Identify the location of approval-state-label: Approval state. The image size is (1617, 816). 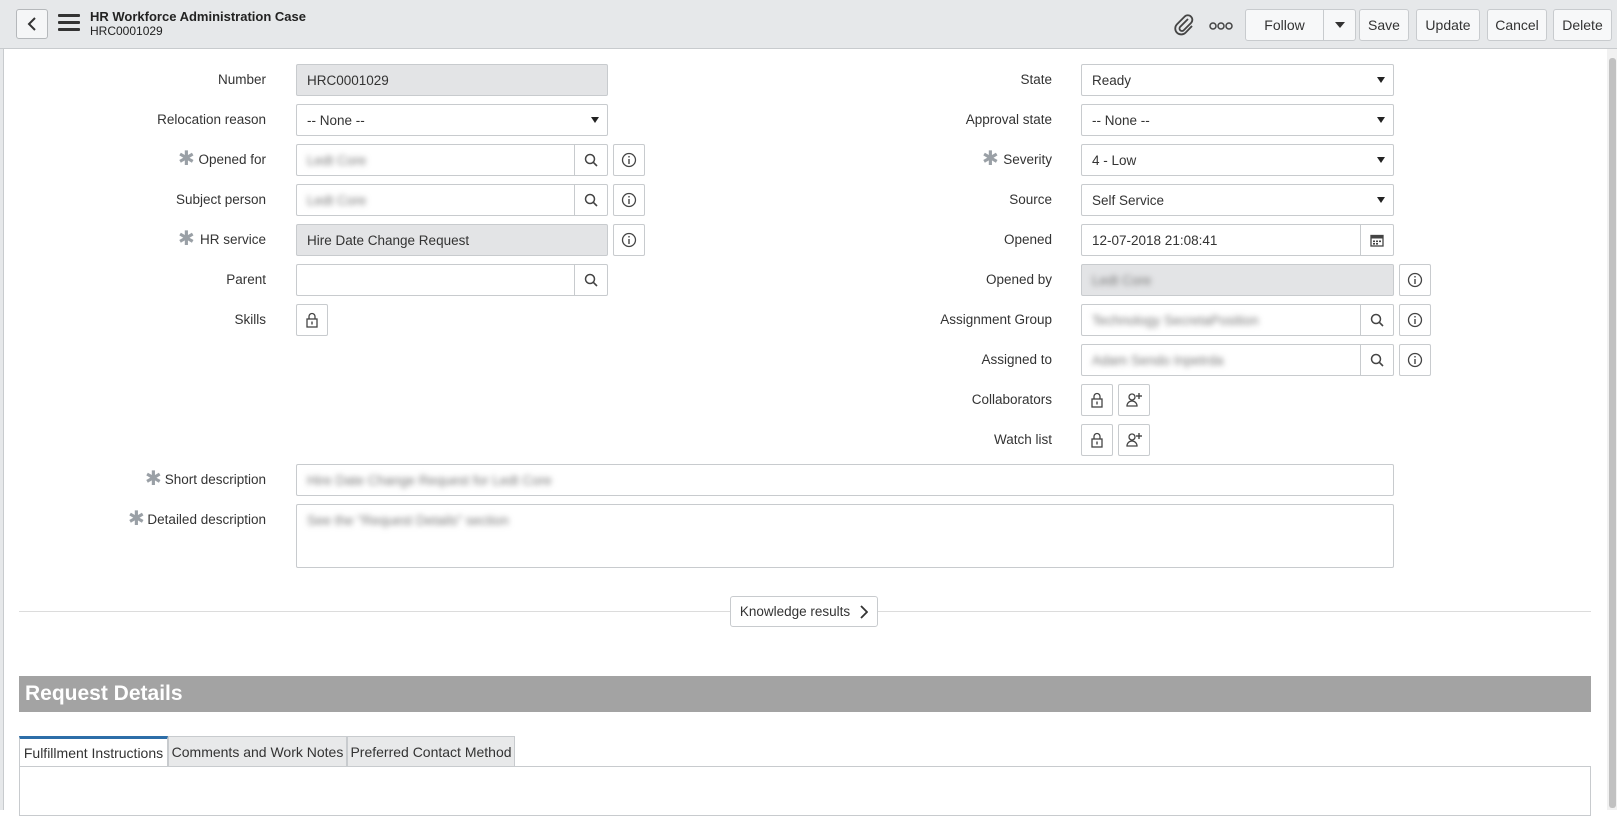
(1008, 119).